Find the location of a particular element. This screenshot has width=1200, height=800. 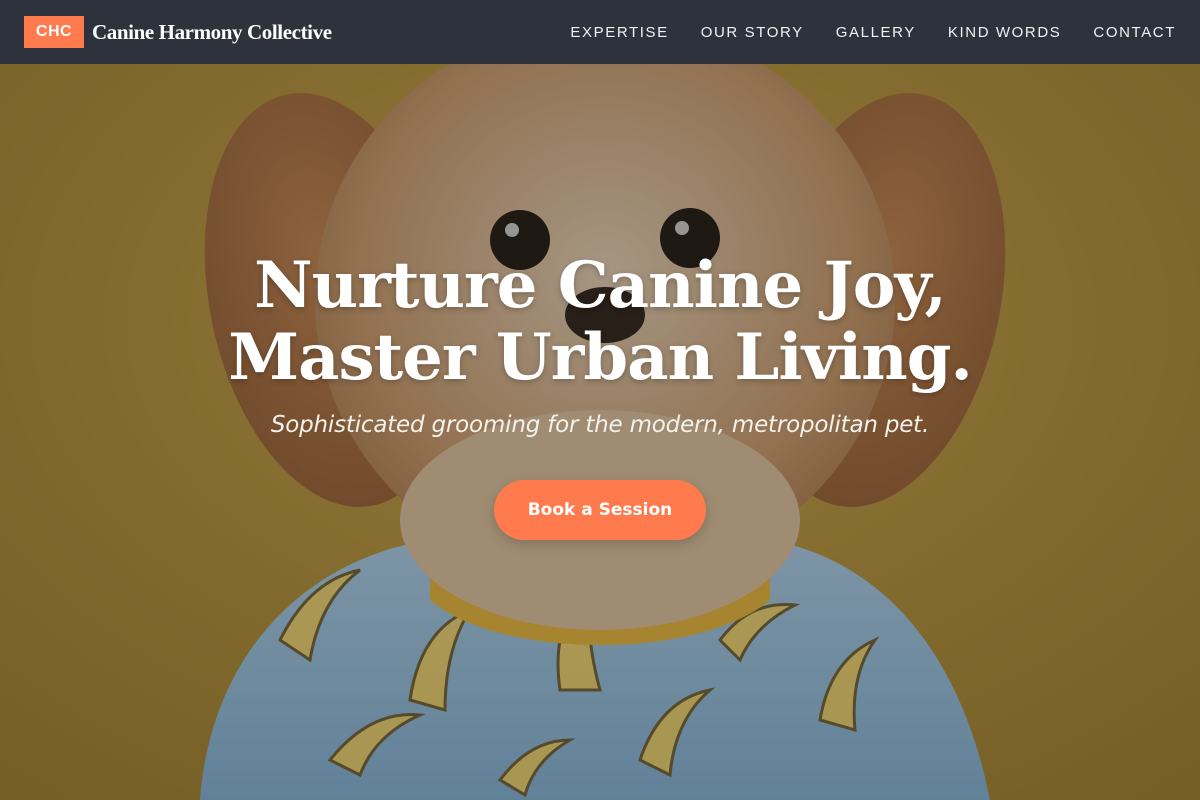

brand-name: Canine Harmony Collective is located at coordinates (212, 31).